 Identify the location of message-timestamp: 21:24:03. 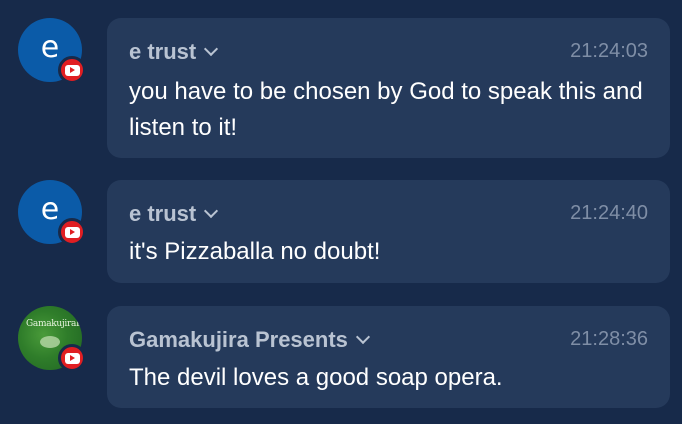
(609, 51).